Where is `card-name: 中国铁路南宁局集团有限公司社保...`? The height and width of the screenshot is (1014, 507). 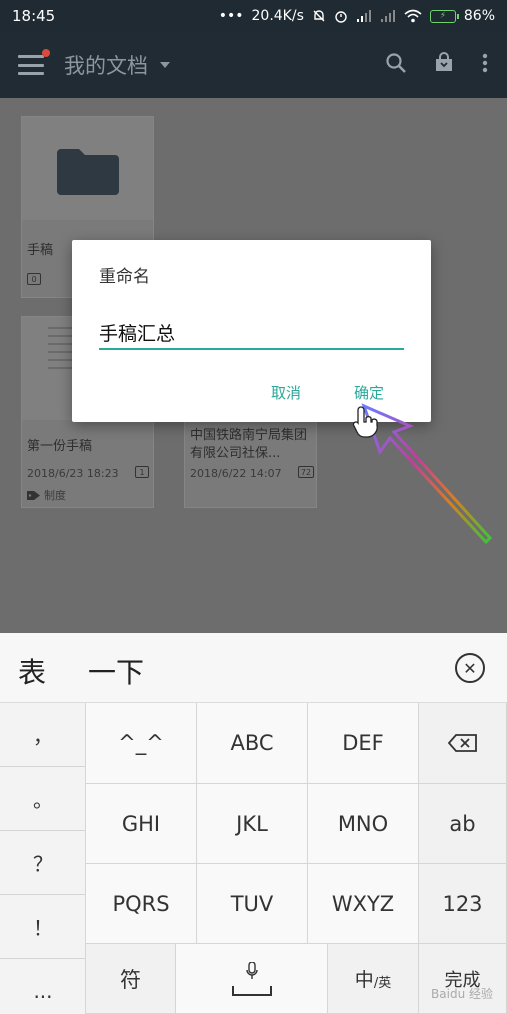 card-name: 中国铁路南宁局集团有限公司社保... is located at coordinates (249, 444).